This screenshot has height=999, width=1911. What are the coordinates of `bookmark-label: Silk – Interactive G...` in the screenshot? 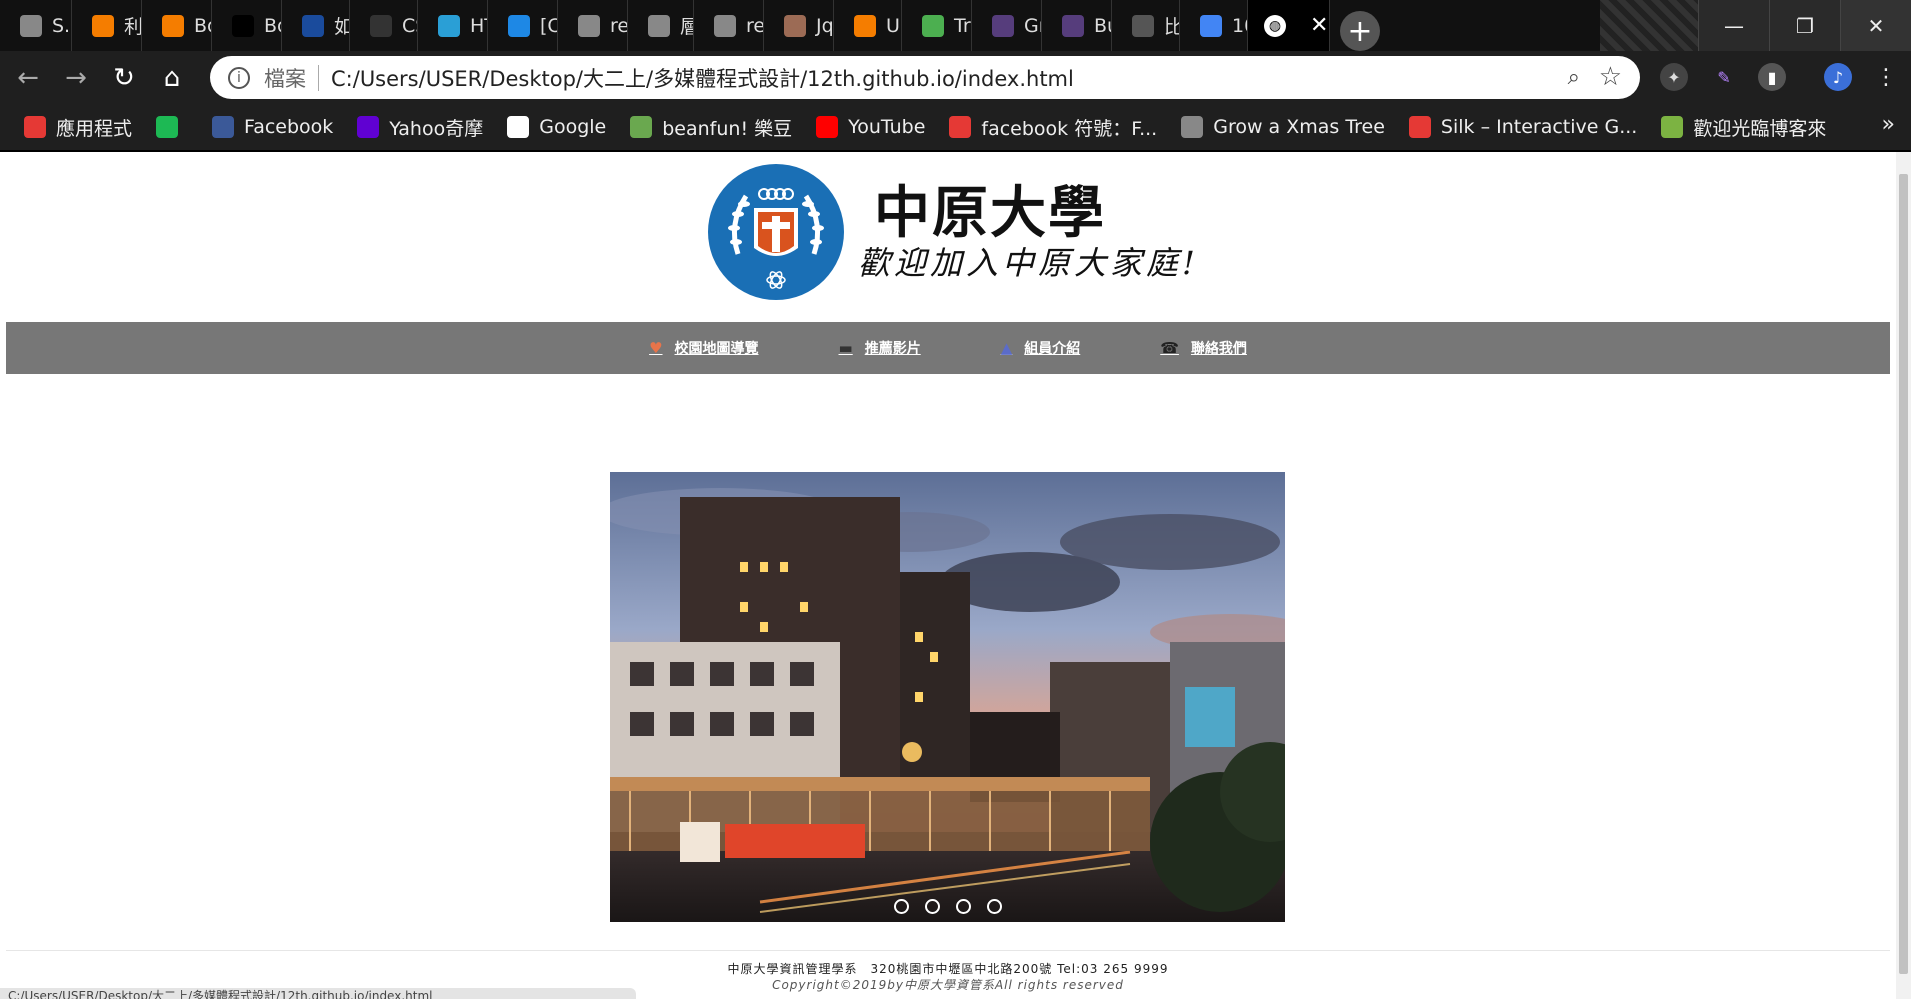 It's located at (1539, 127).